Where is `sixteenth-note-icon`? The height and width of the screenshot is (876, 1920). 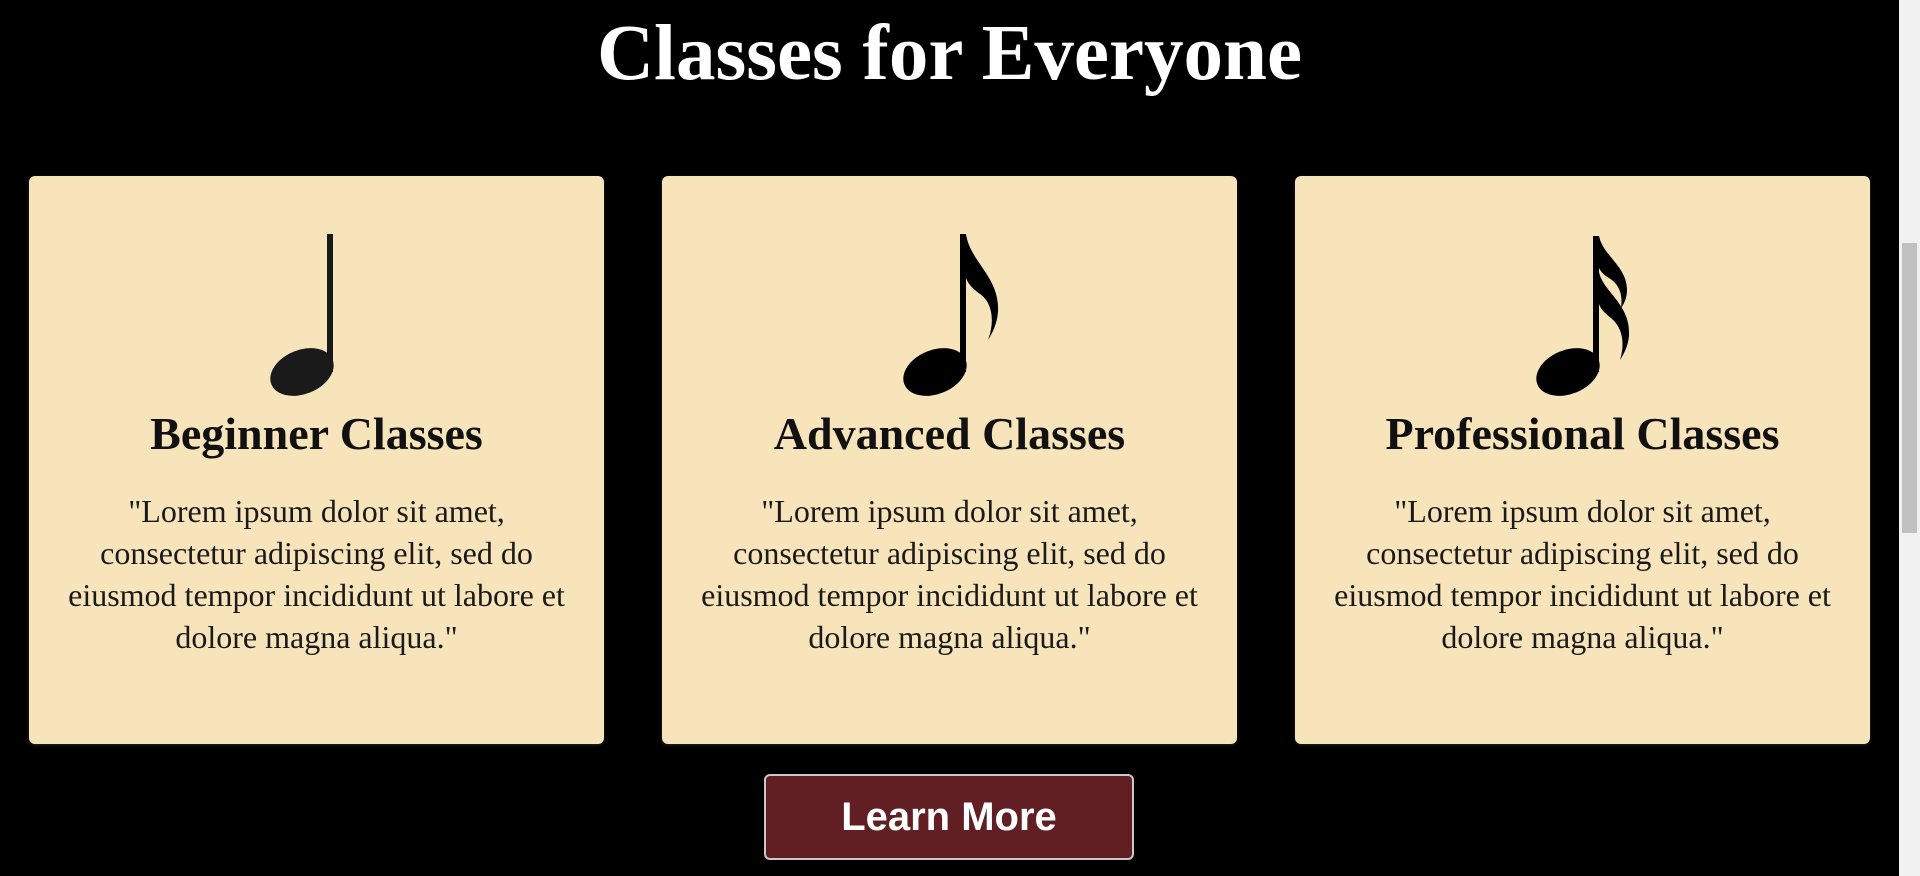 sixteenth-note-icon is located at coordinates (1582, 317).